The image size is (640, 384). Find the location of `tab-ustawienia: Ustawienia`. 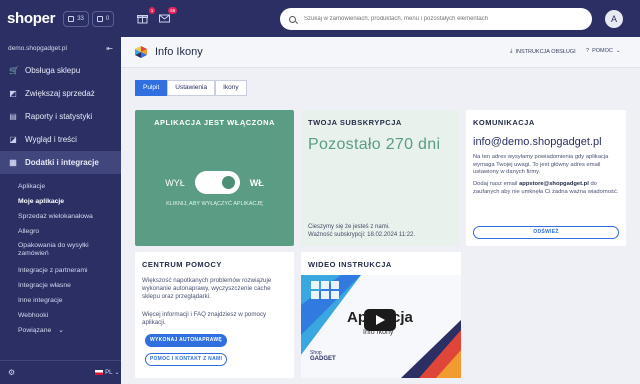

tab-ustawienia: Ustawienia is located at coordinates (191, 88).